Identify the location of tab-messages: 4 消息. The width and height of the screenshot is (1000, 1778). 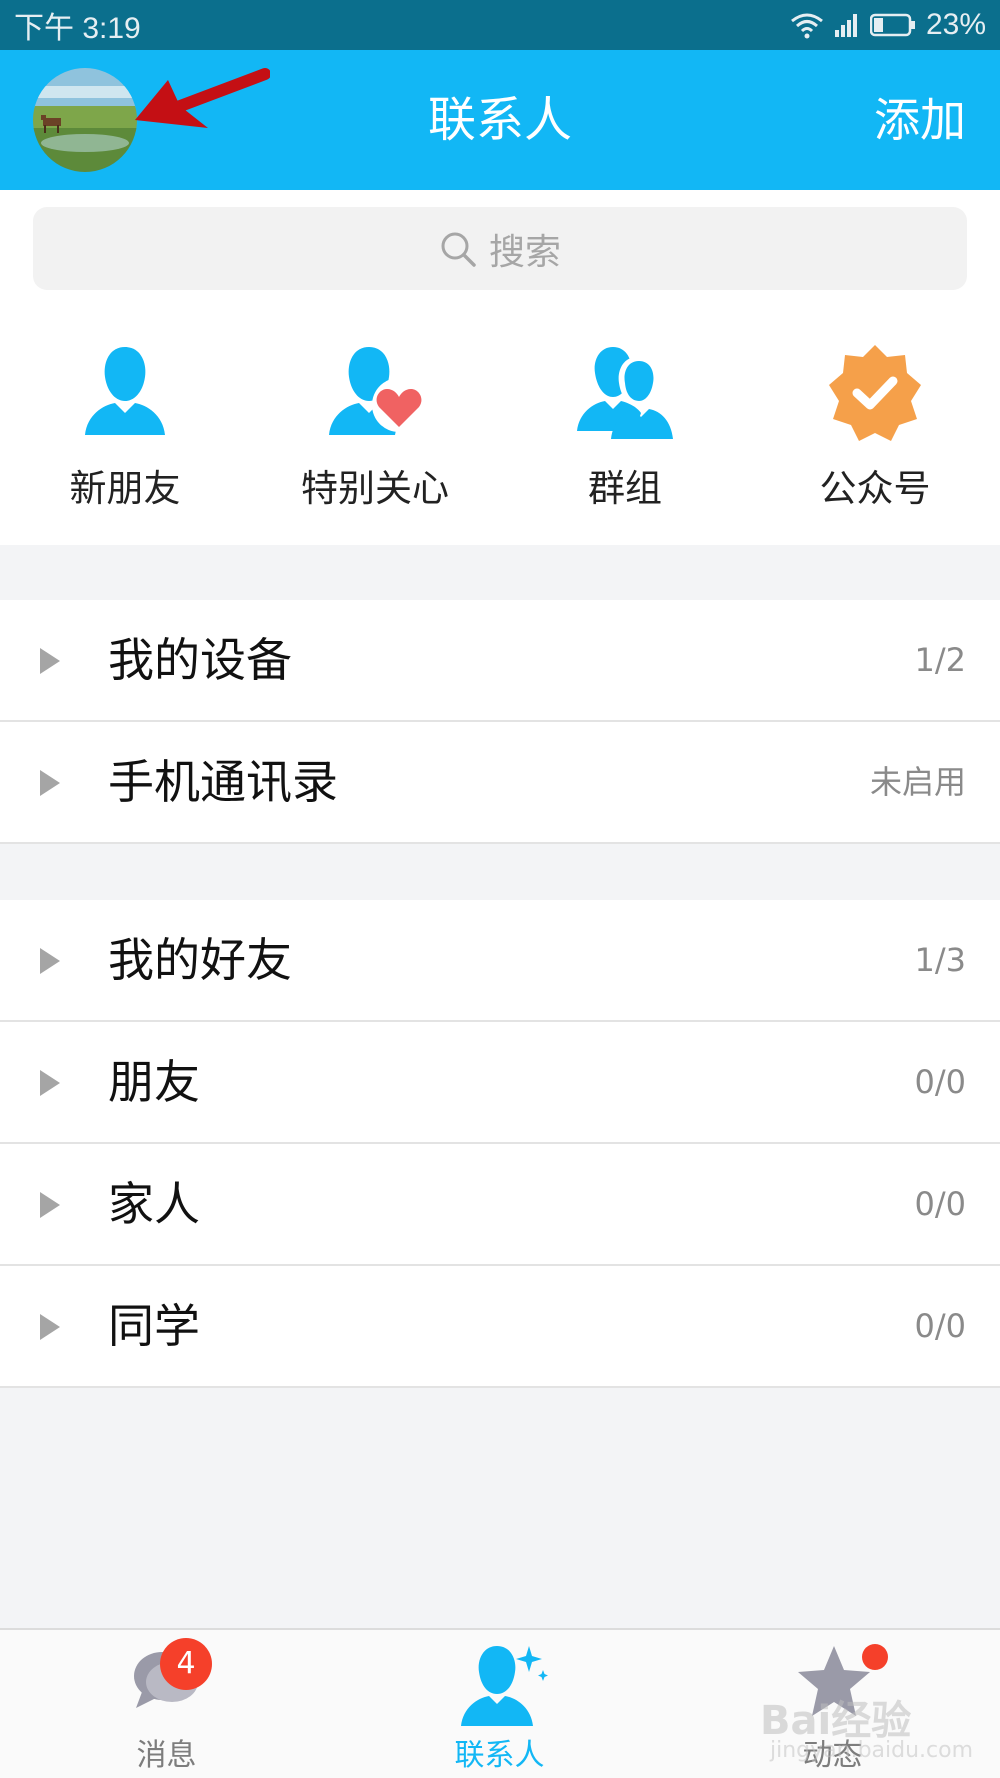
(166, 1704).